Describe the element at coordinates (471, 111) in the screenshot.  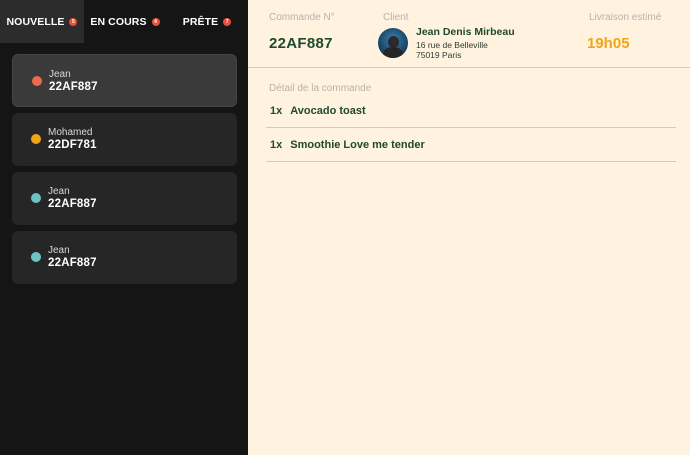
I see `order-item: 1x Avocado toast` at that location.